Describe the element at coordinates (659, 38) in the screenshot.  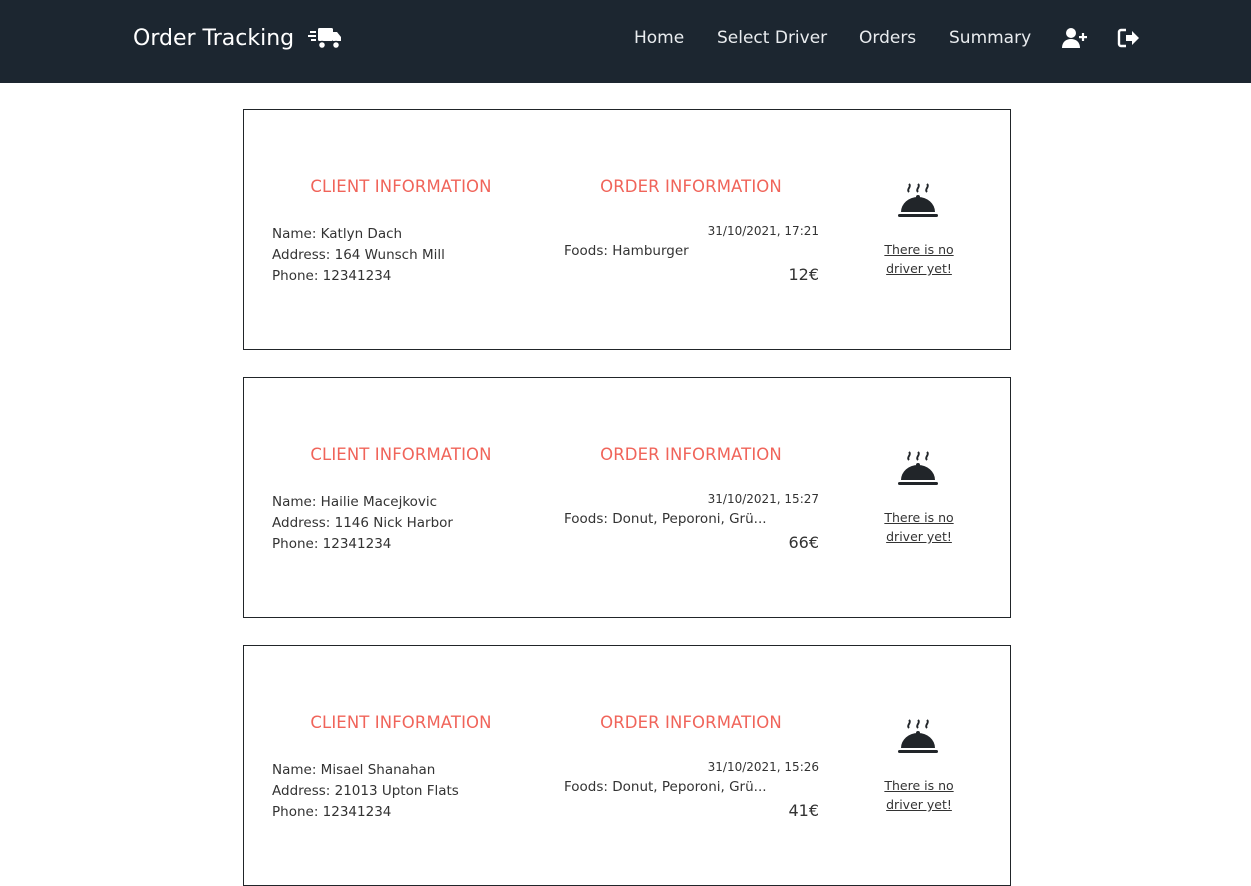
I see `nav-home: Home` at that location.